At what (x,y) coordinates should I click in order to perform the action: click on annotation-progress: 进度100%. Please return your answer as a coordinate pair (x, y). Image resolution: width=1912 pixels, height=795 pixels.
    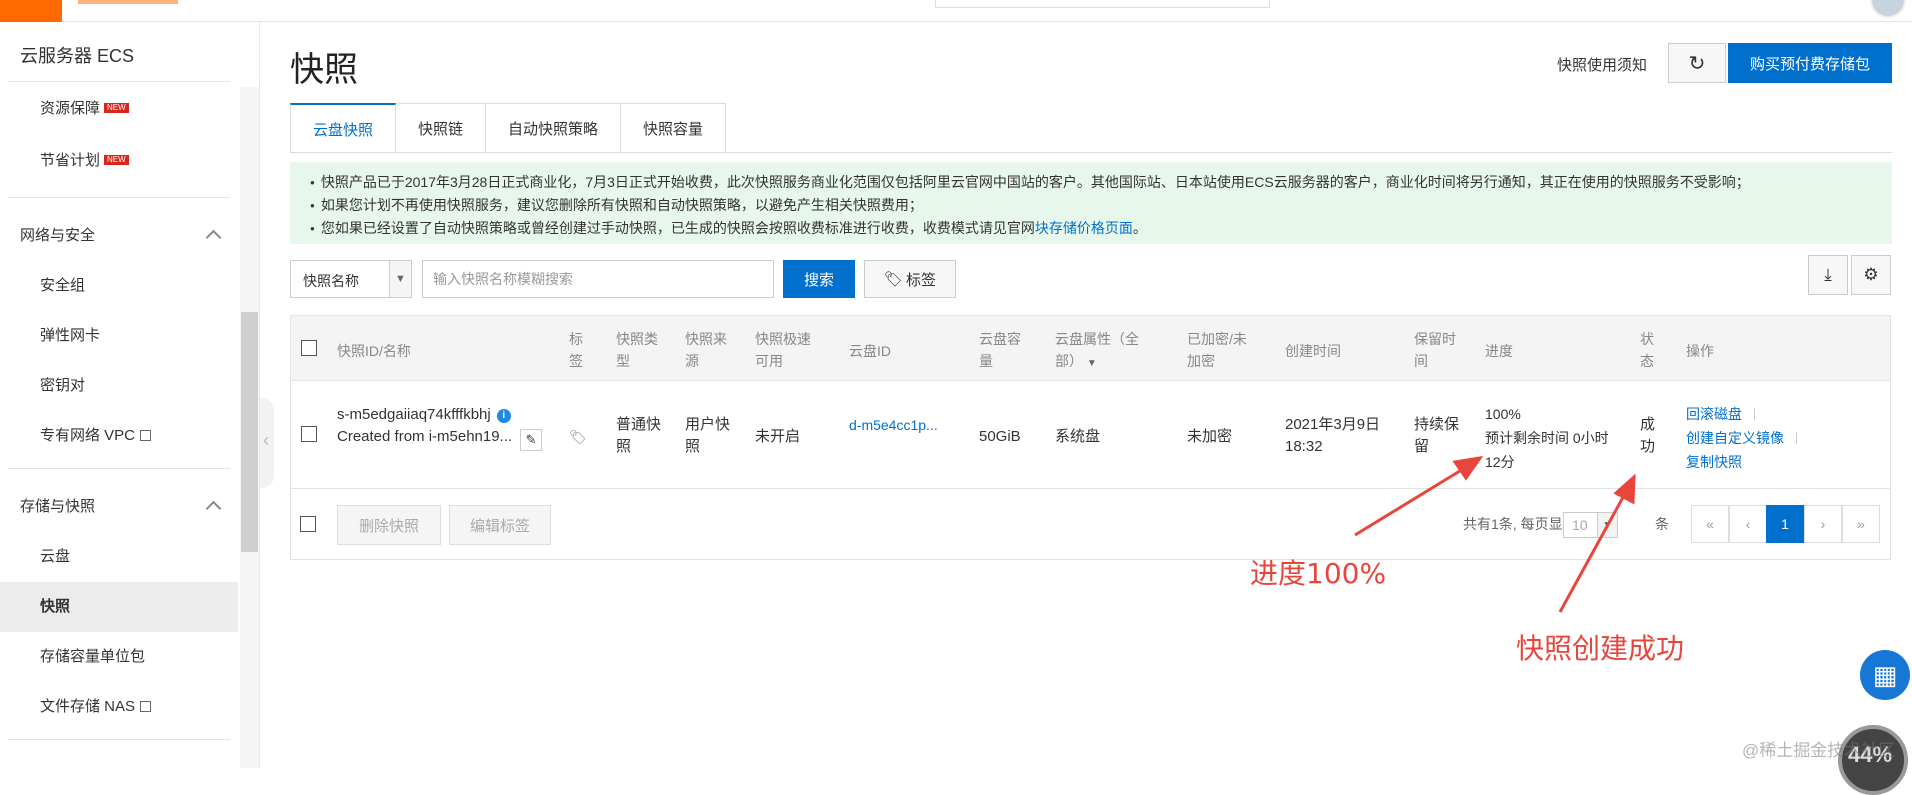
    Looking at the image, I should click on (1318, 573).